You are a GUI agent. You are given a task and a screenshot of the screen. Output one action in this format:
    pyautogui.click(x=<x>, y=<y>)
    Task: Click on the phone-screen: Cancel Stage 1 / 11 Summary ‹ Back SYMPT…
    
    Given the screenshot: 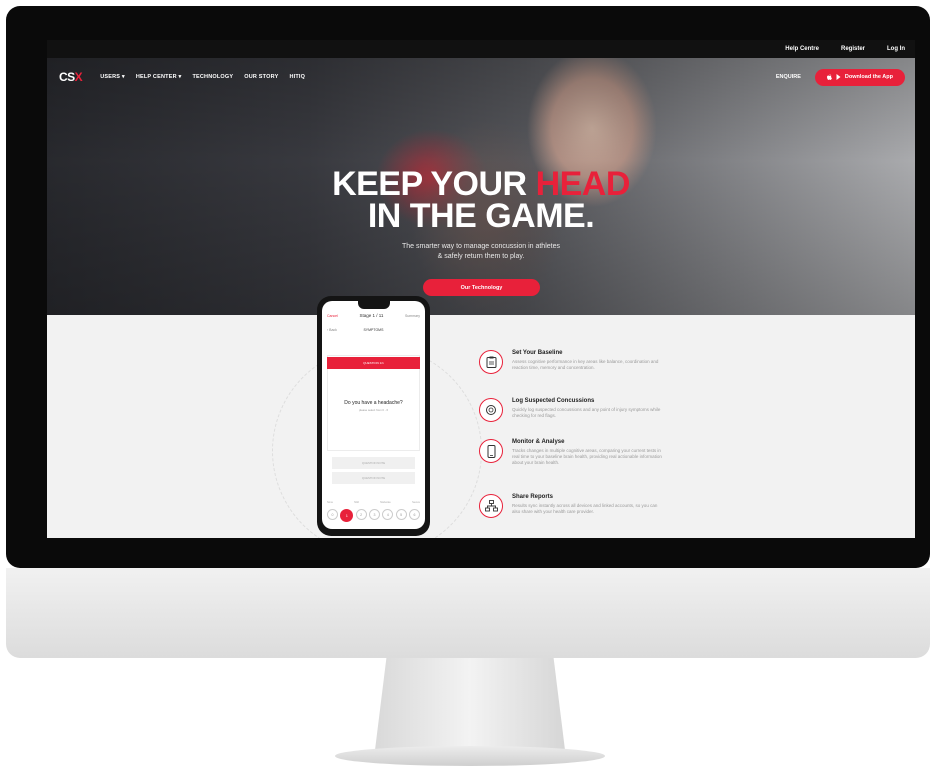 What is the action you would take?
    pyautogui.click(x=373, y=415)
    